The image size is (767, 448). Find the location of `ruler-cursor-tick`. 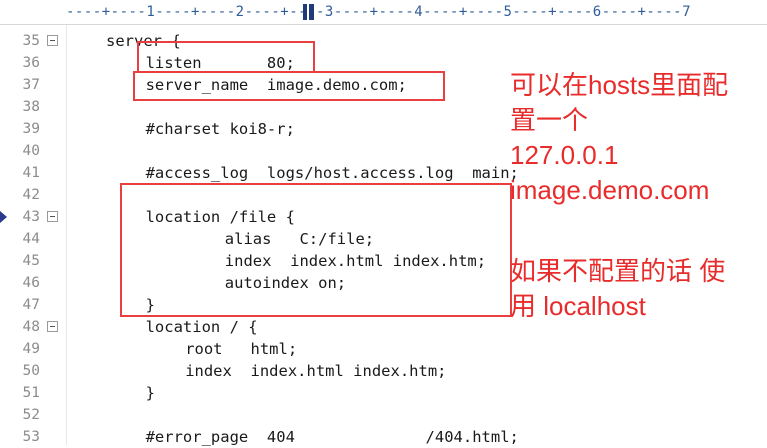

ruler-cursor-tick is located at coordinates (308, 12).